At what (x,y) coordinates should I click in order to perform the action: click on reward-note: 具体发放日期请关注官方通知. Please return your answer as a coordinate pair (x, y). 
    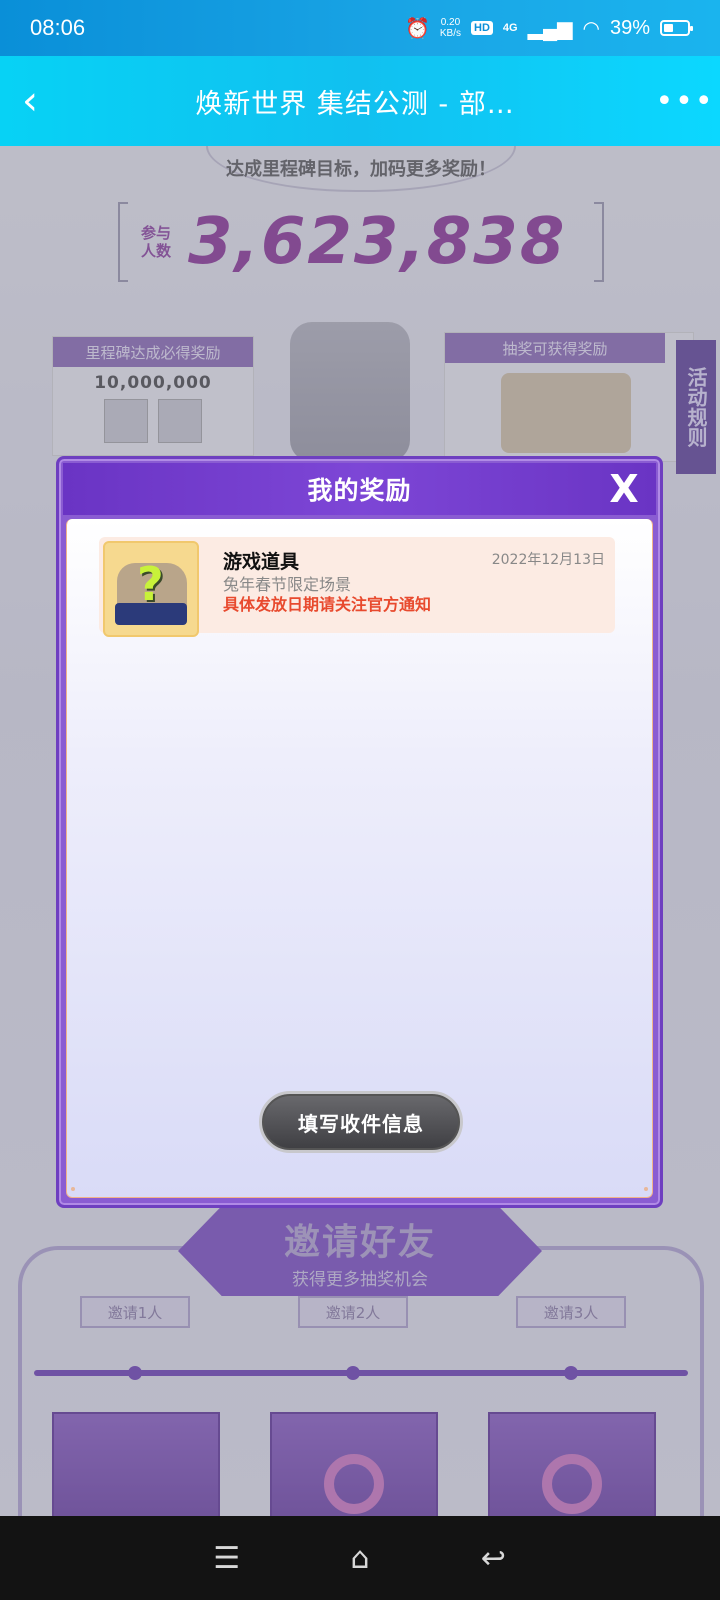
    Looking at the image, I should click on (327, 604).